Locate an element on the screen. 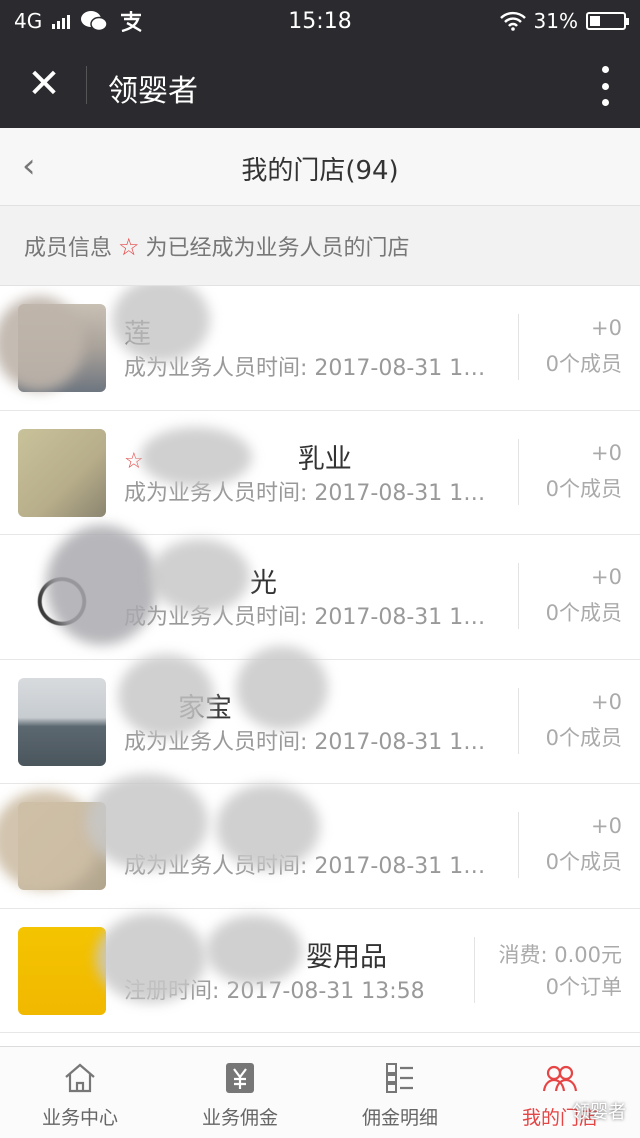 The width and height of the screenshot is (640, 1138). app-header: ✕ 领婴者 is located at coordinates (320, 85).